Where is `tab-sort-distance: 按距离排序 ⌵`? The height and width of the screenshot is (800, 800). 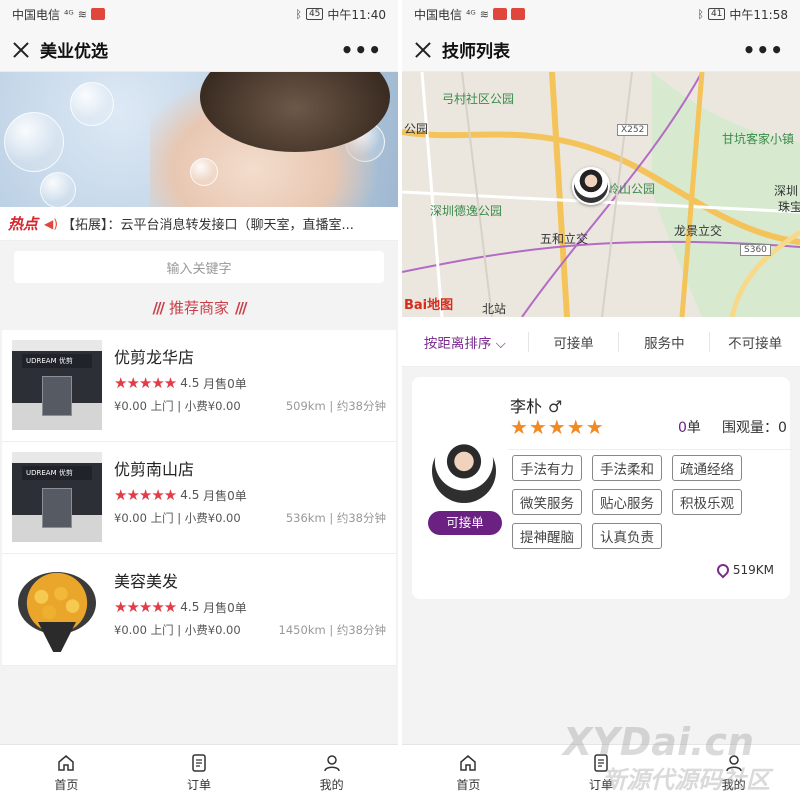
tab-sort-distance: 按距离排序 ⌵ is located at coordinates (465, 341).